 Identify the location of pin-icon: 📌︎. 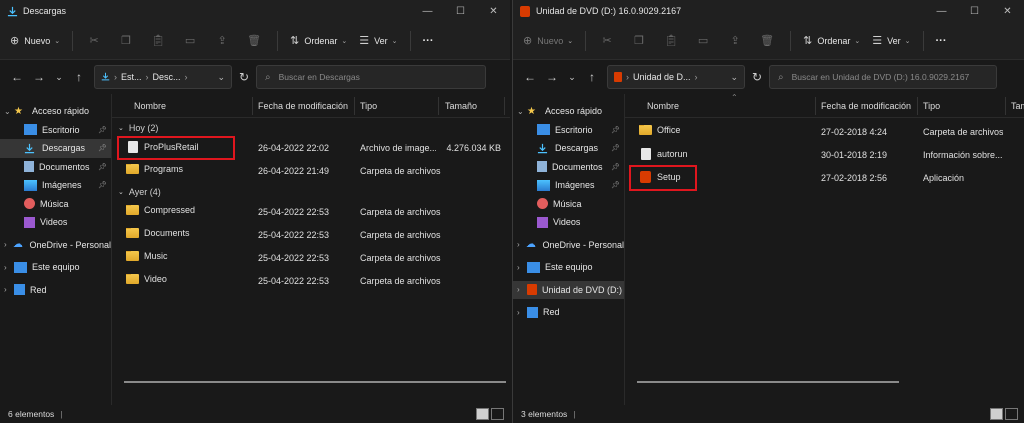
(615, 186).